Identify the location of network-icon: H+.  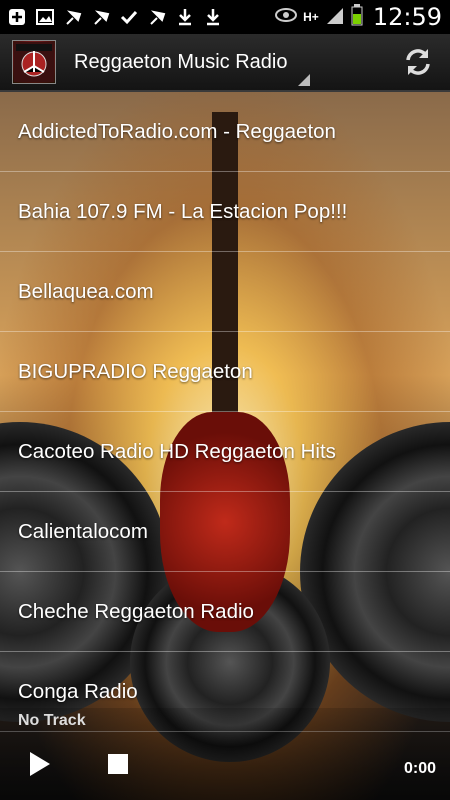
(311, 17).